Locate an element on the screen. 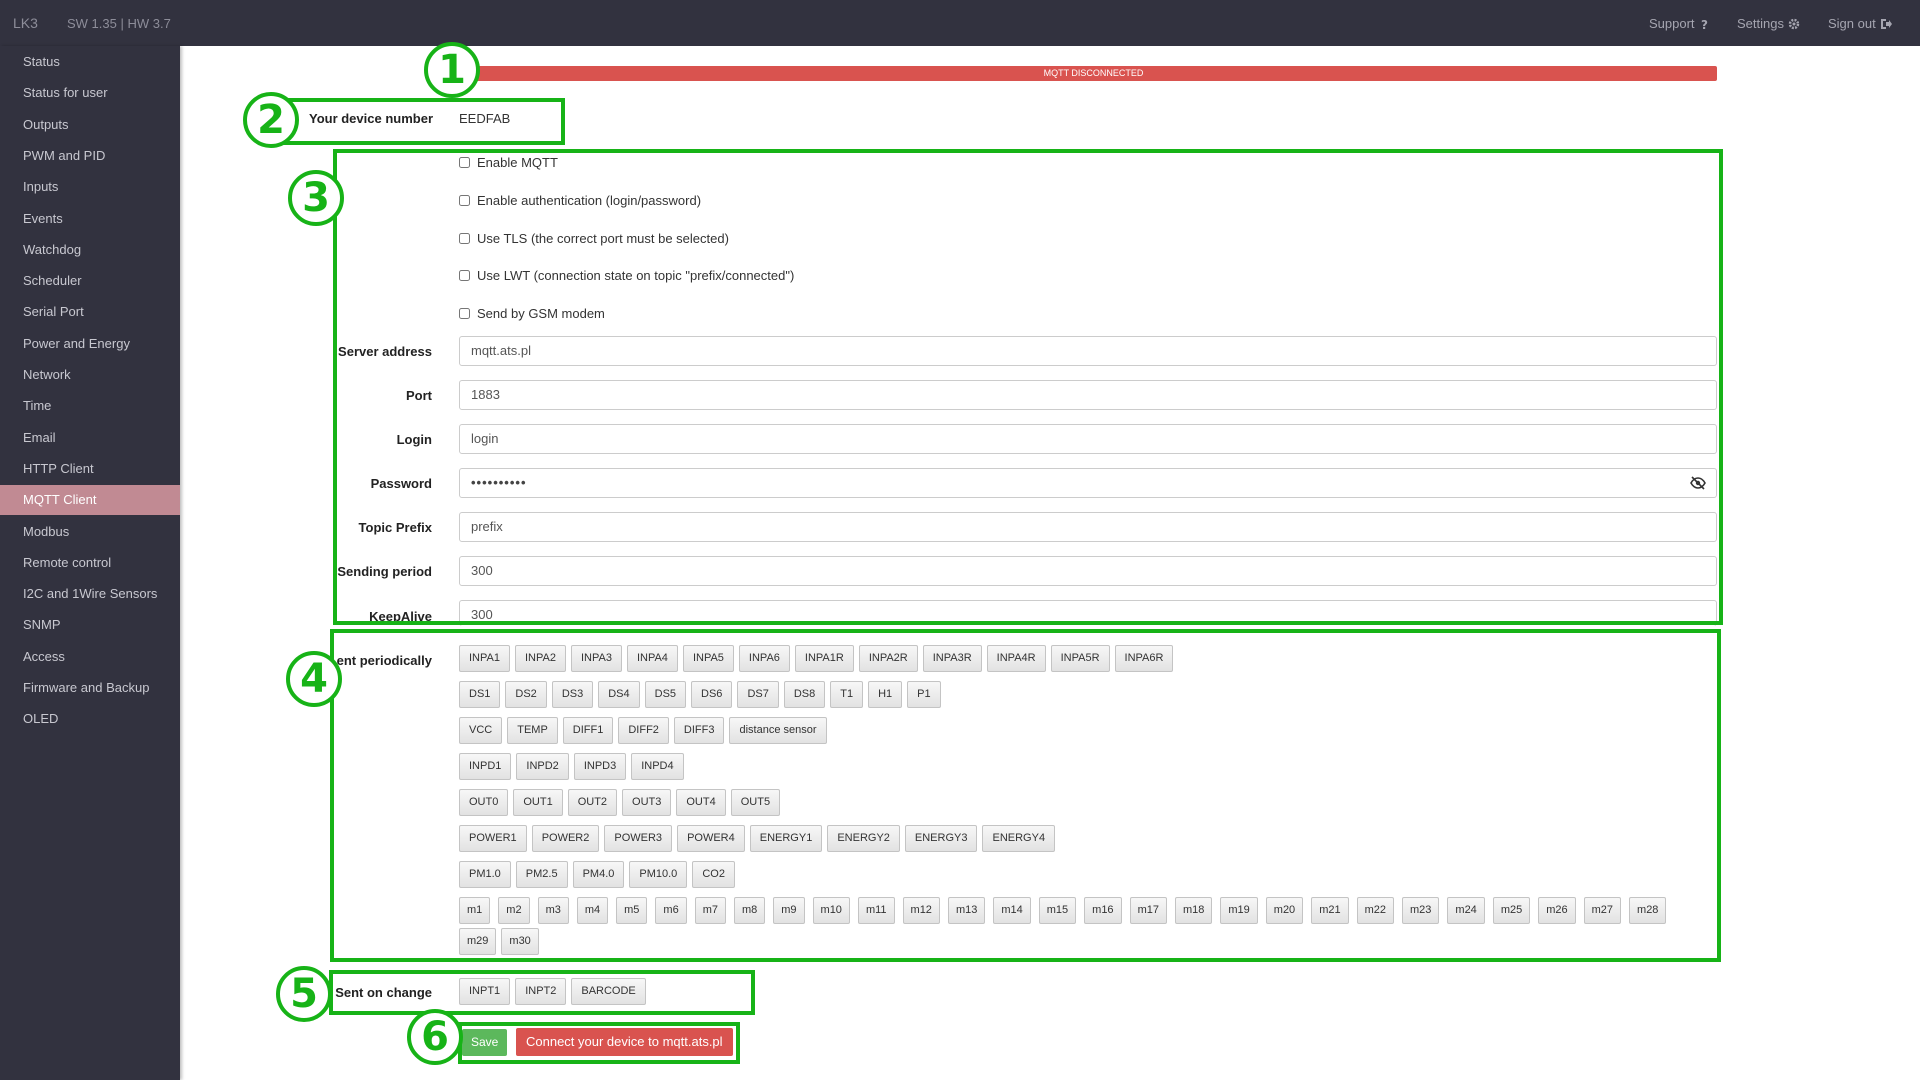  version-info: SW 1.35 | HW 3.7 is located at coordinates (119, 23).